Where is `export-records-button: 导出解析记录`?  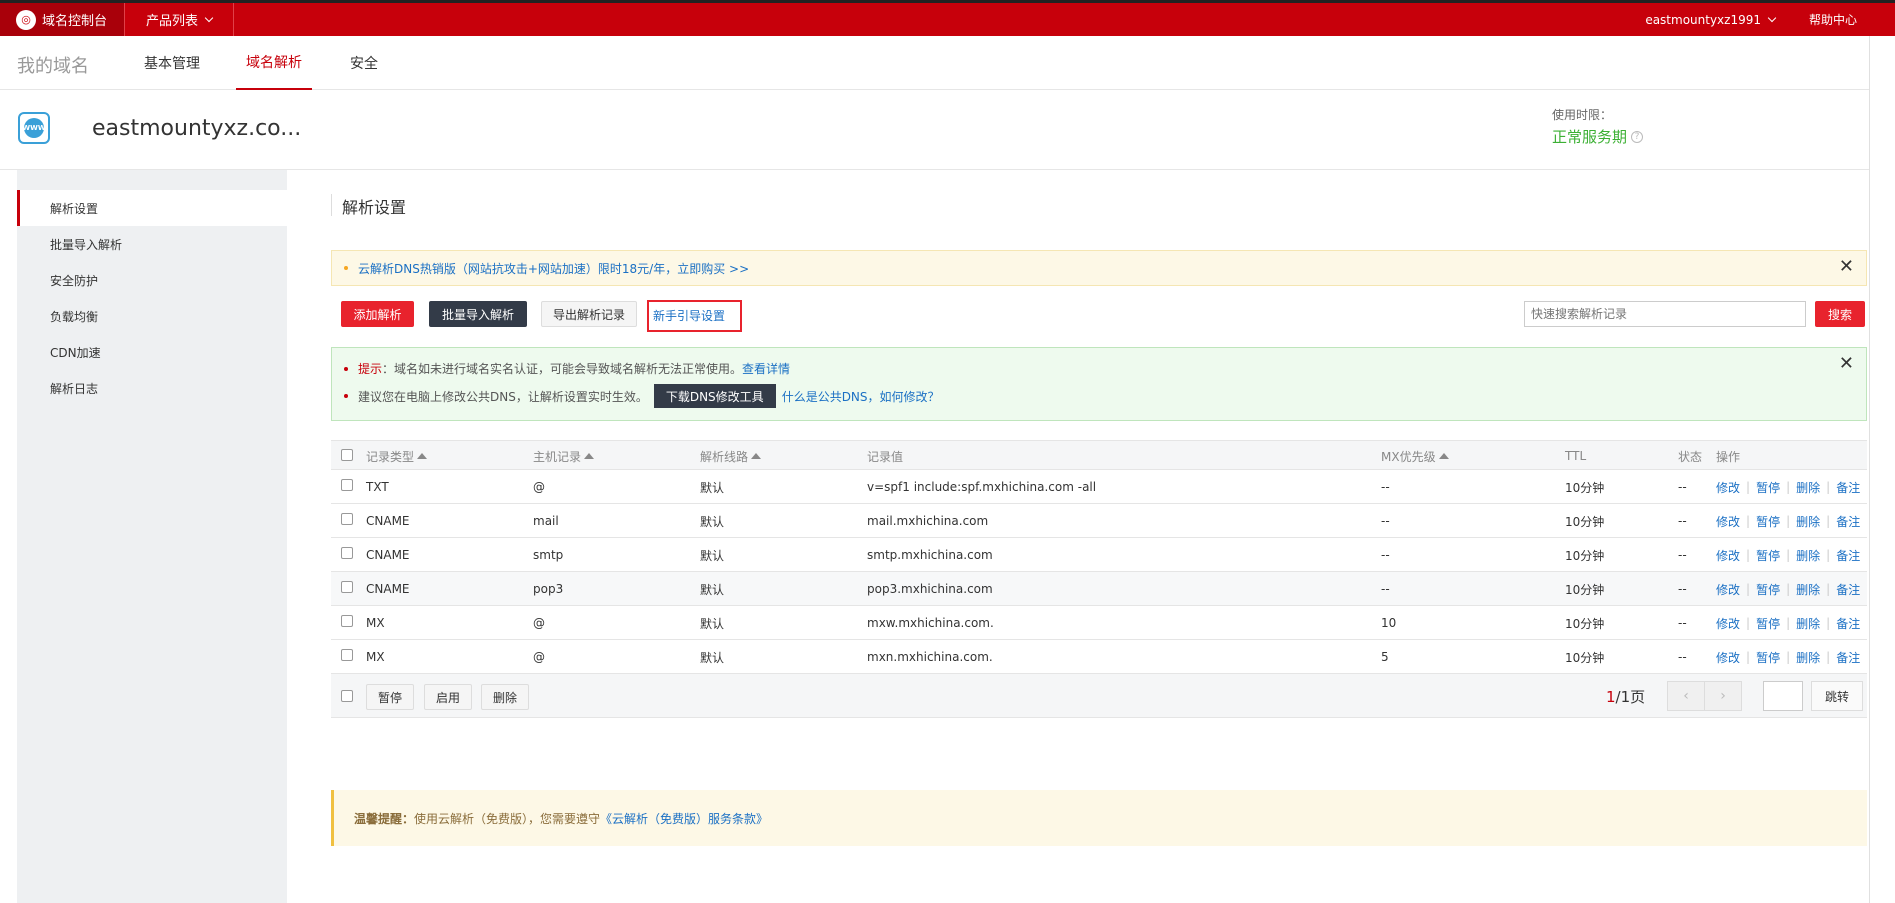 export-records-button: 导出解析记录 is located at coordinates (589, 314).